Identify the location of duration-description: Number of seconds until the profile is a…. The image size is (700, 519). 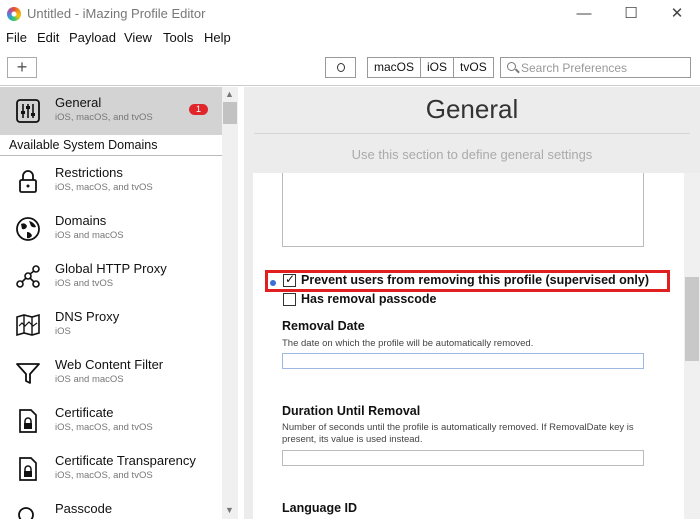
(458, 433).